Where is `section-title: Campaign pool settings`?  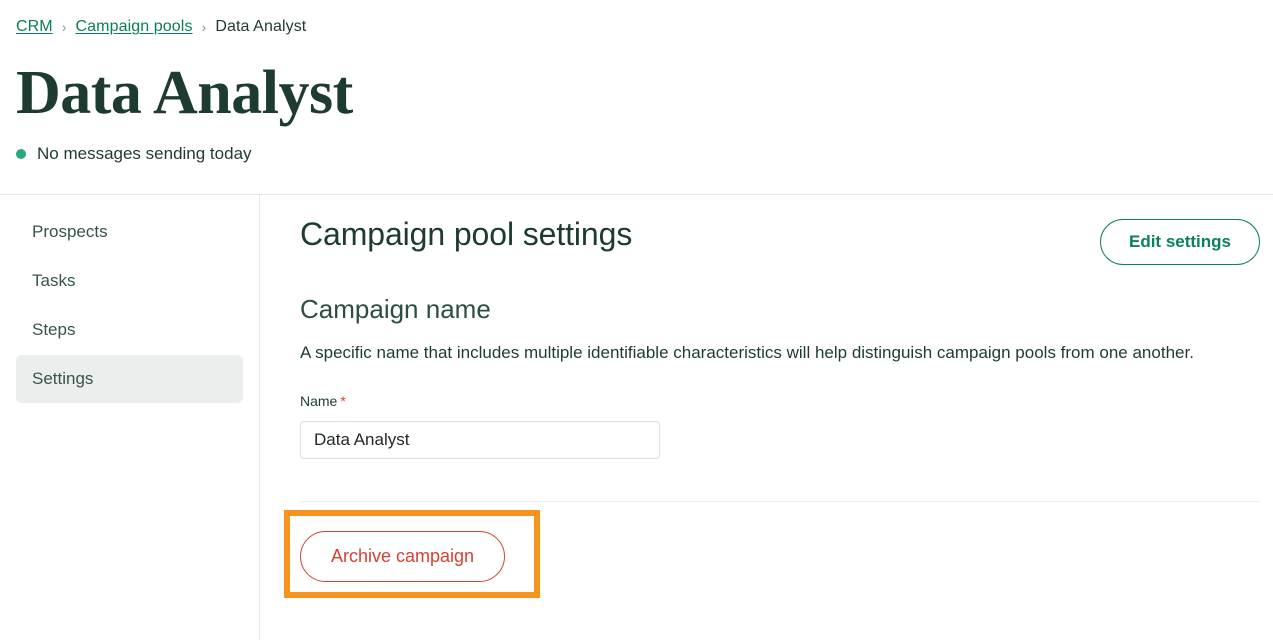
section-title: Campaign pool settings is located at coordinates (466, 234).